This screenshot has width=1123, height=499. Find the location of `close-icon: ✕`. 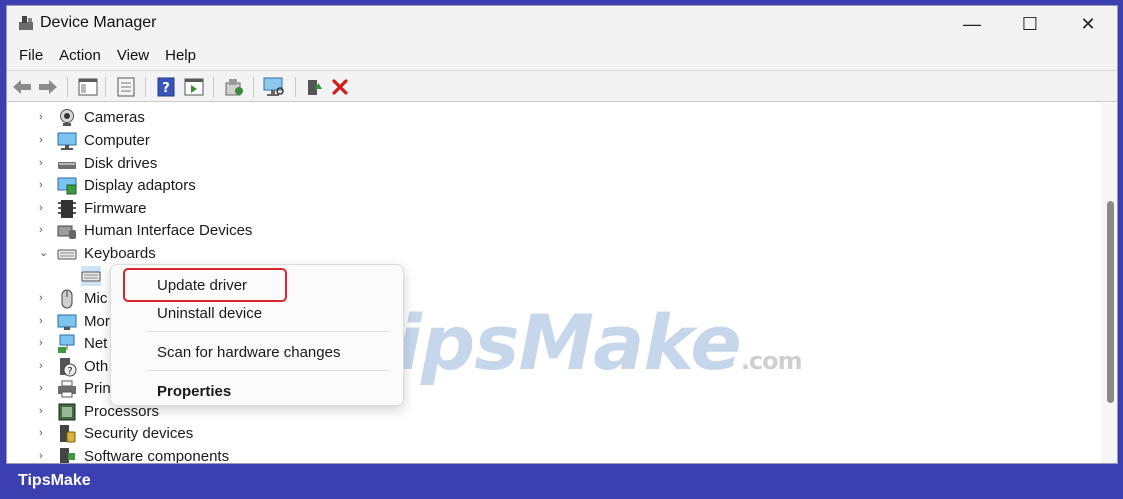

close-icon: ✕ is located at coordinates (1088, 23).